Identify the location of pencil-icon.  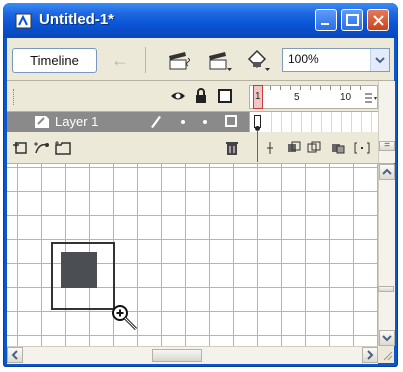
(156, 122).